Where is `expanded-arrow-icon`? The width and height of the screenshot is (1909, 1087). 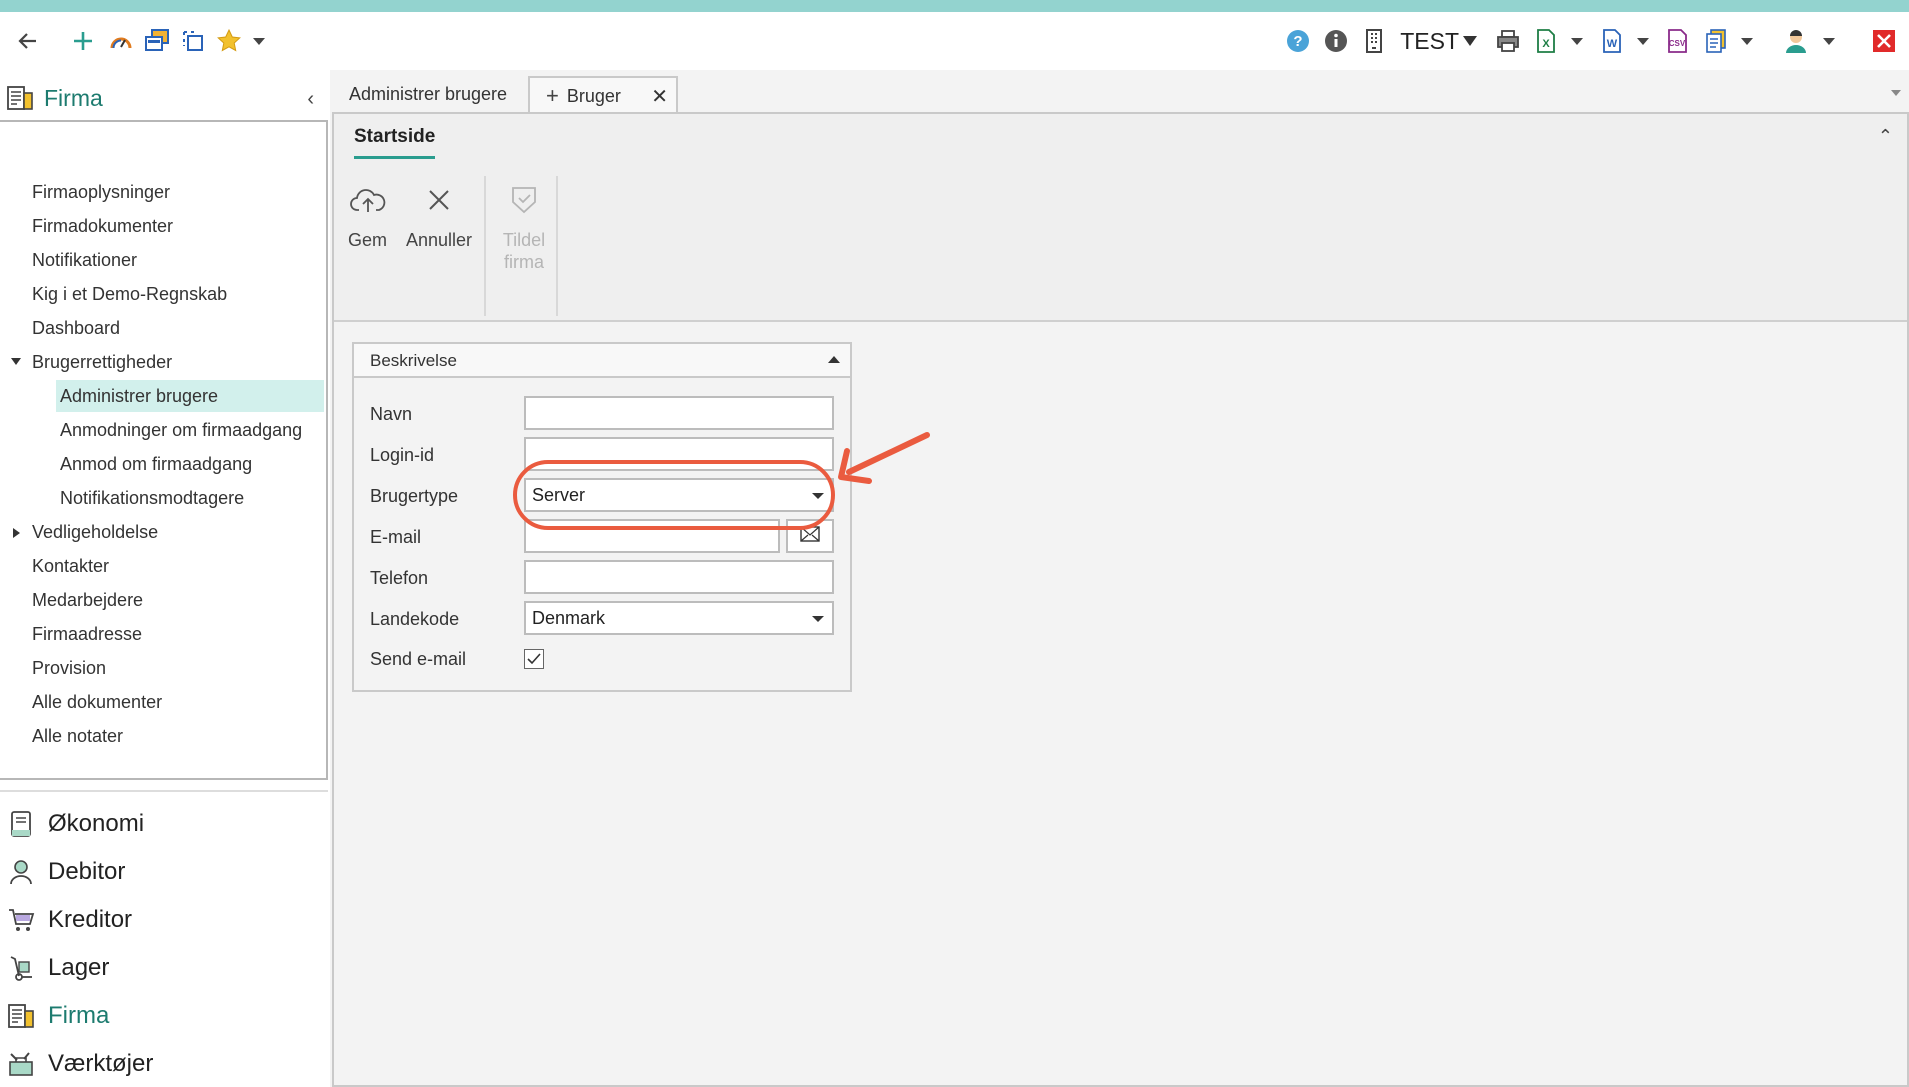
expanded-arrow-icon is located at coordinates (16, 361).